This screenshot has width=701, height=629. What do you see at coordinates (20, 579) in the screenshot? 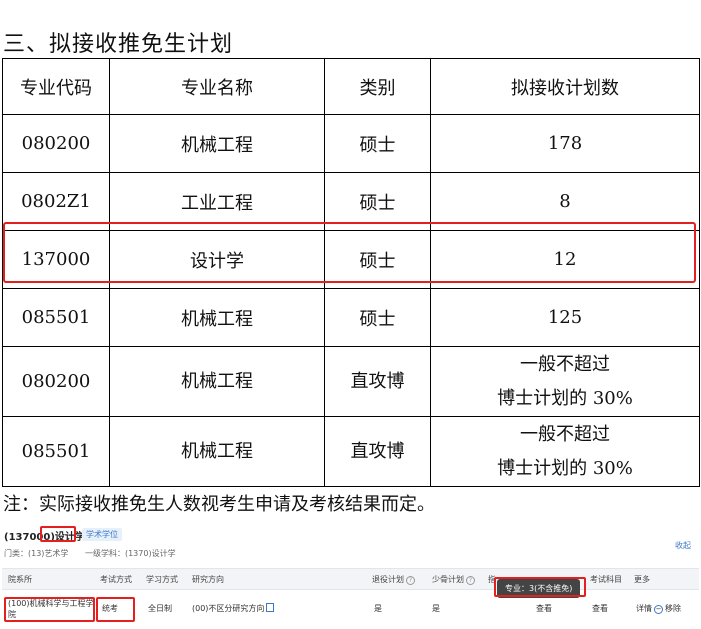
I see `col-dept: 院系所` at bounding box center [20, 579].